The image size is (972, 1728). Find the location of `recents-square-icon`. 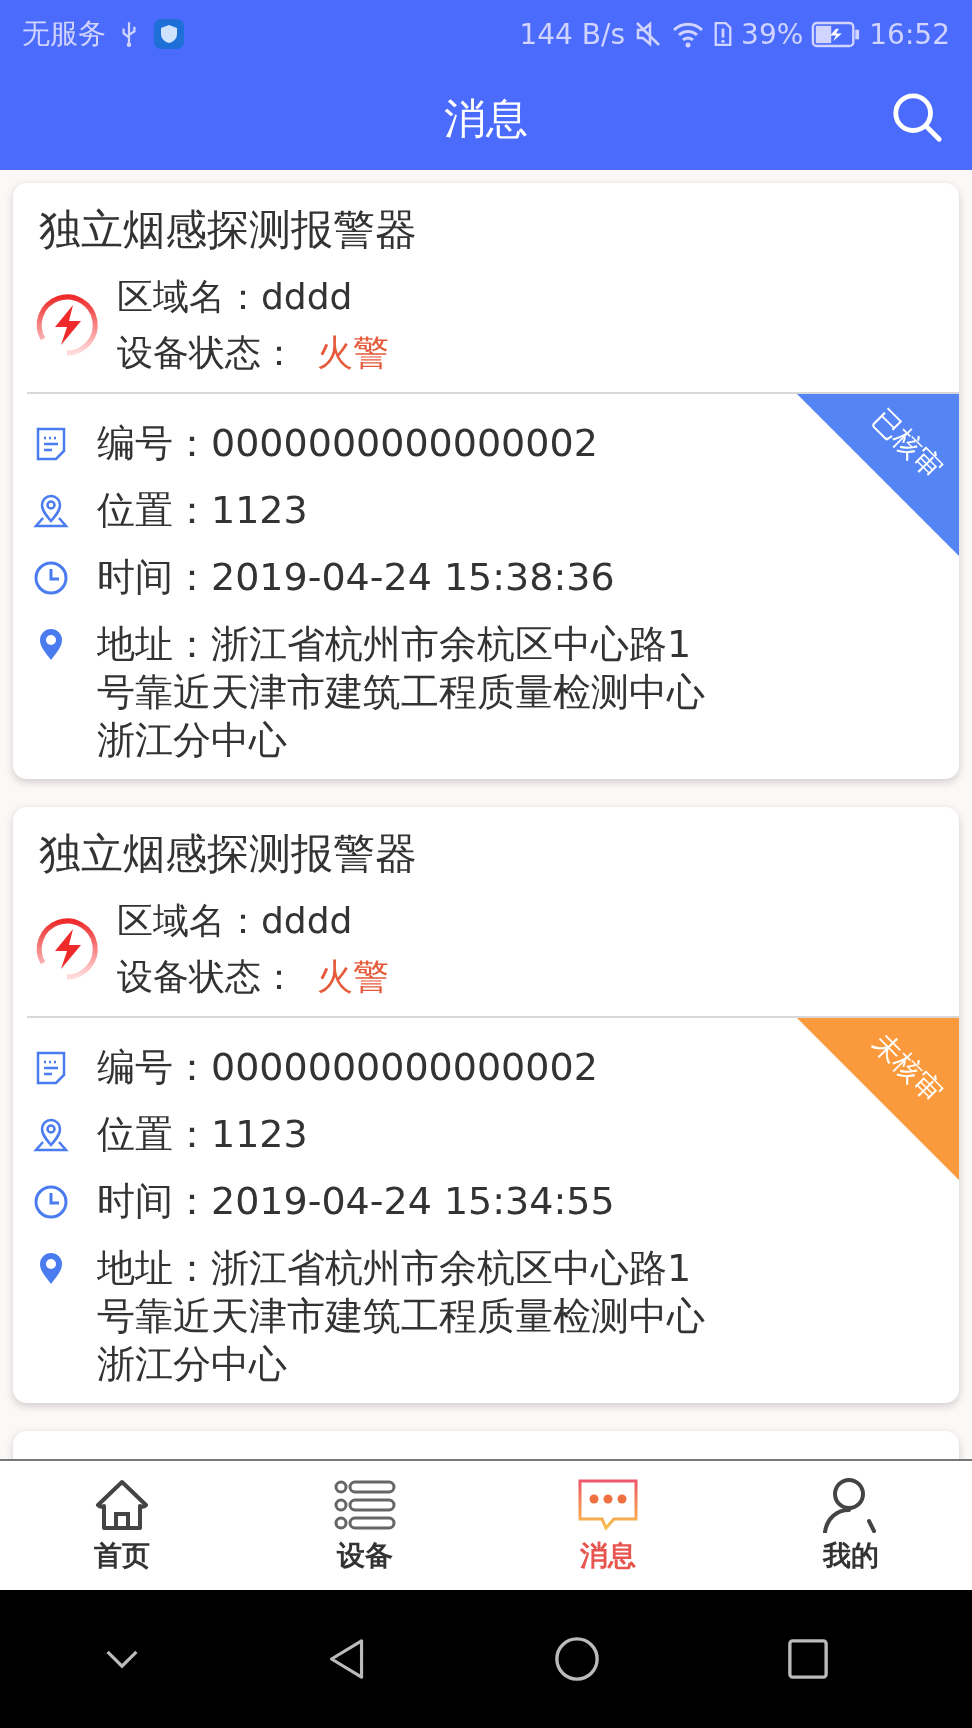

recents-square-icon is located at coordinates (807, 1659).